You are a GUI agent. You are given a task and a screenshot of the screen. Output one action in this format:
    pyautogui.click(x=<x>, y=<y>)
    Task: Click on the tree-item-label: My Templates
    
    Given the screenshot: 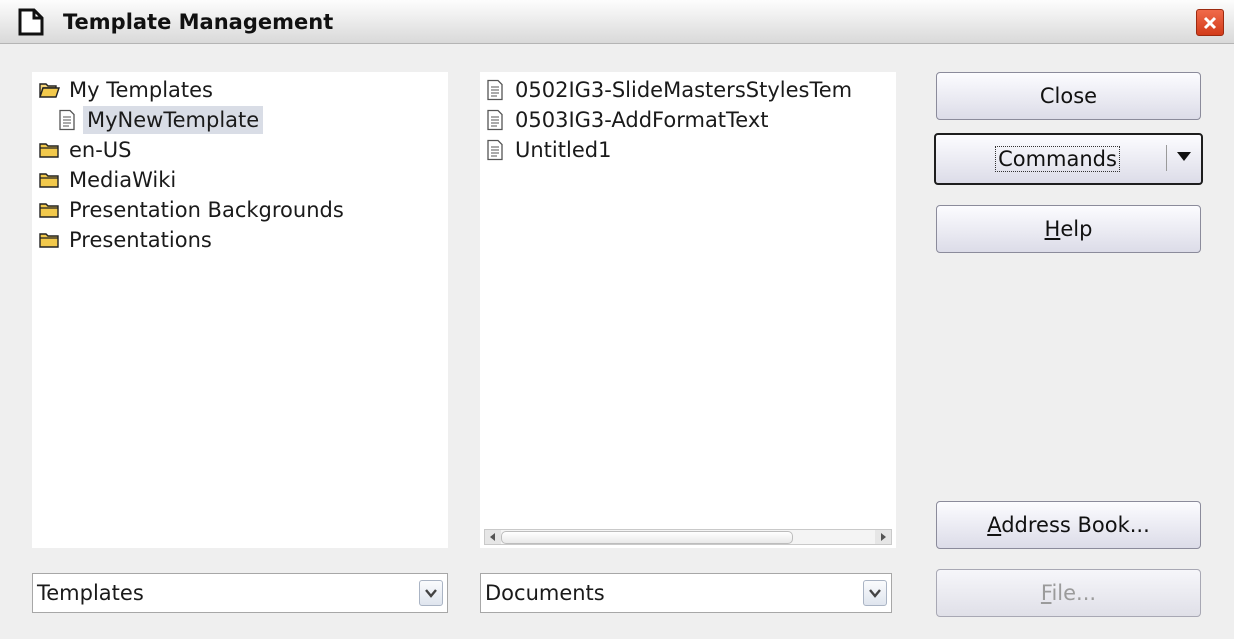 What is the action you would take?
    pyautogui.click(x=141, y=90)
    